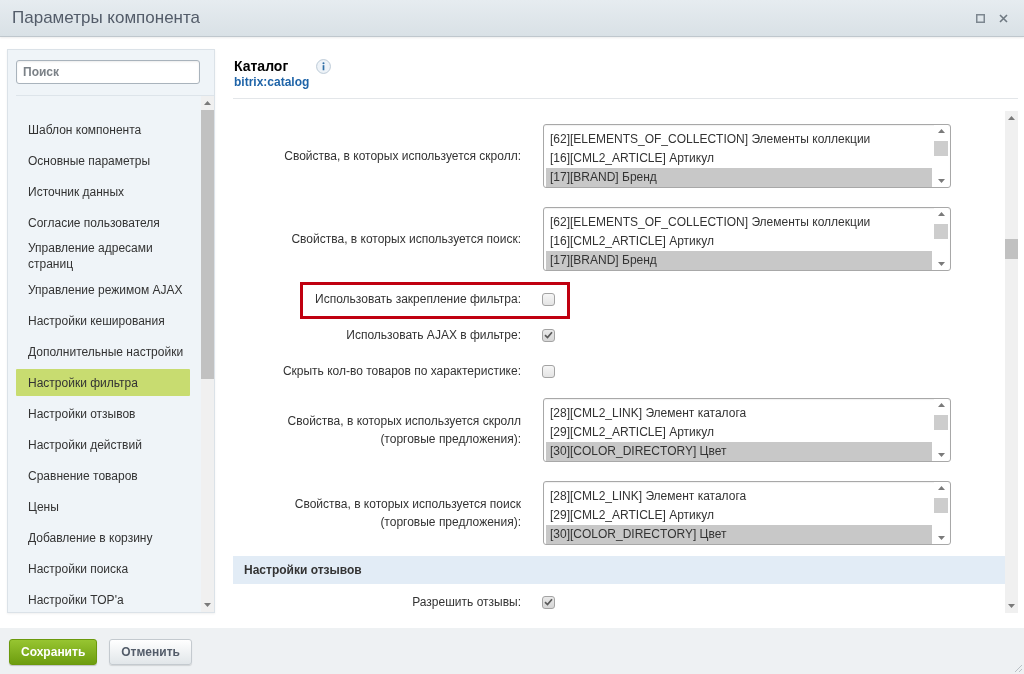 This screenshot has height=674, width=1024. I want to click on resize-grip-icon, so click(1018, 668).